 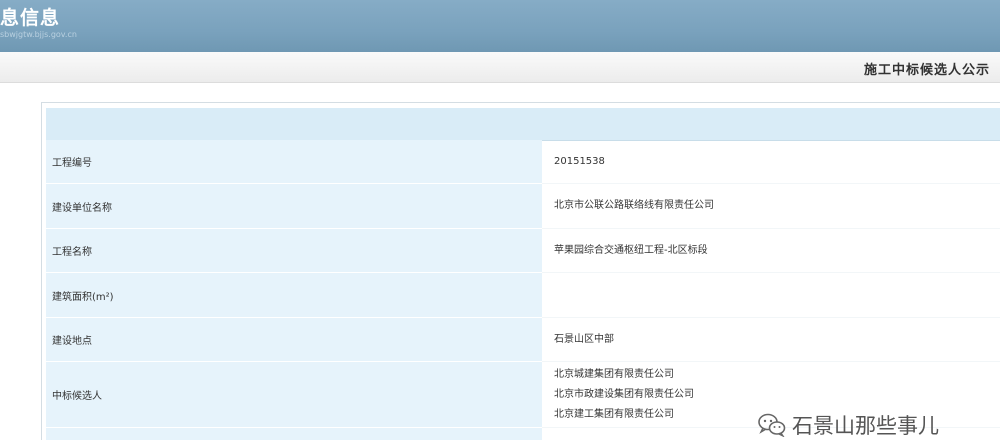 What do you see at coordinates (771, 251) in the screenshot?
I see `project-name-value: 苹果园综合交通枢纽工程-北区标段` at bounding box center [771, 251].